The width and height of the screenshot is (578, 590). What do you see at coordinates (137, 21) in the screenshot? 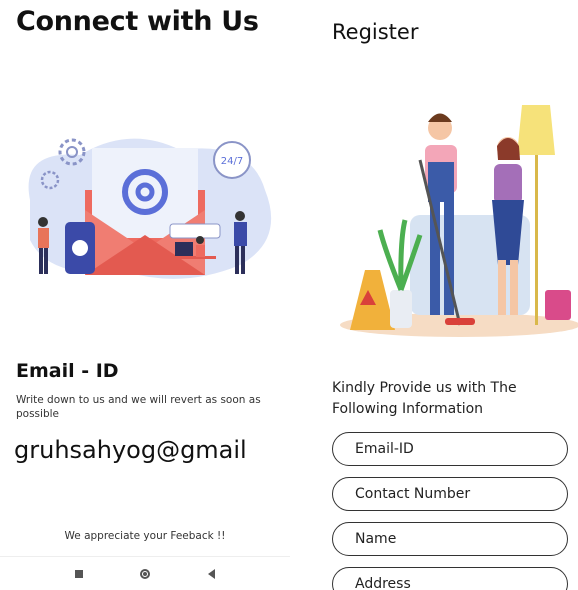
I see `page-title: Connect with Us` at bounding box center [137, 21].